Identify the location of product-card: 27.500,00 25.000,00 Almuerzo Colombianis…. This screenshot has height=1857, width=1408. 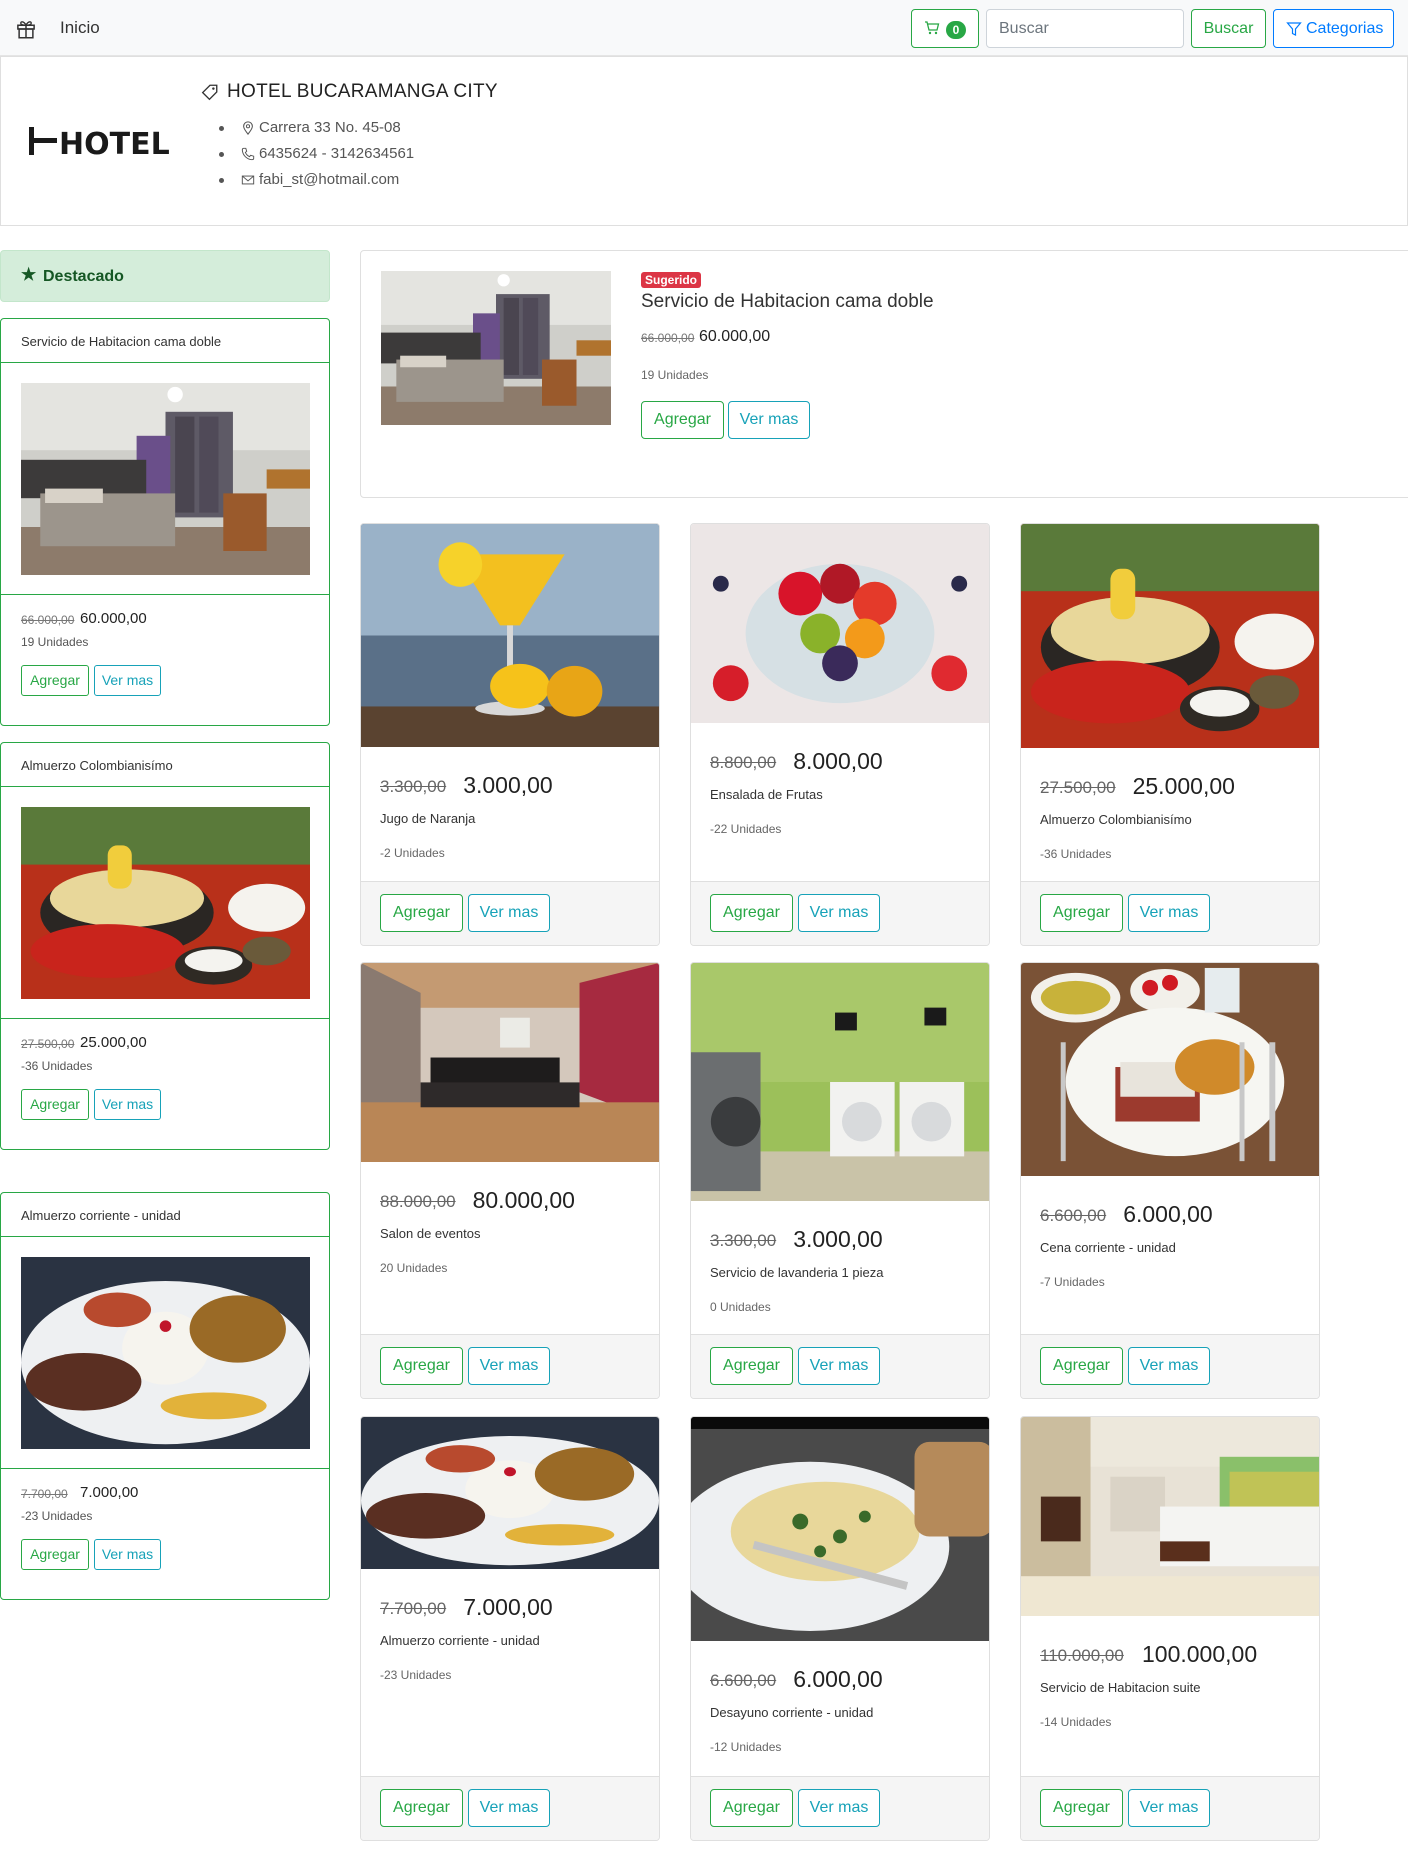
(1170, 734).